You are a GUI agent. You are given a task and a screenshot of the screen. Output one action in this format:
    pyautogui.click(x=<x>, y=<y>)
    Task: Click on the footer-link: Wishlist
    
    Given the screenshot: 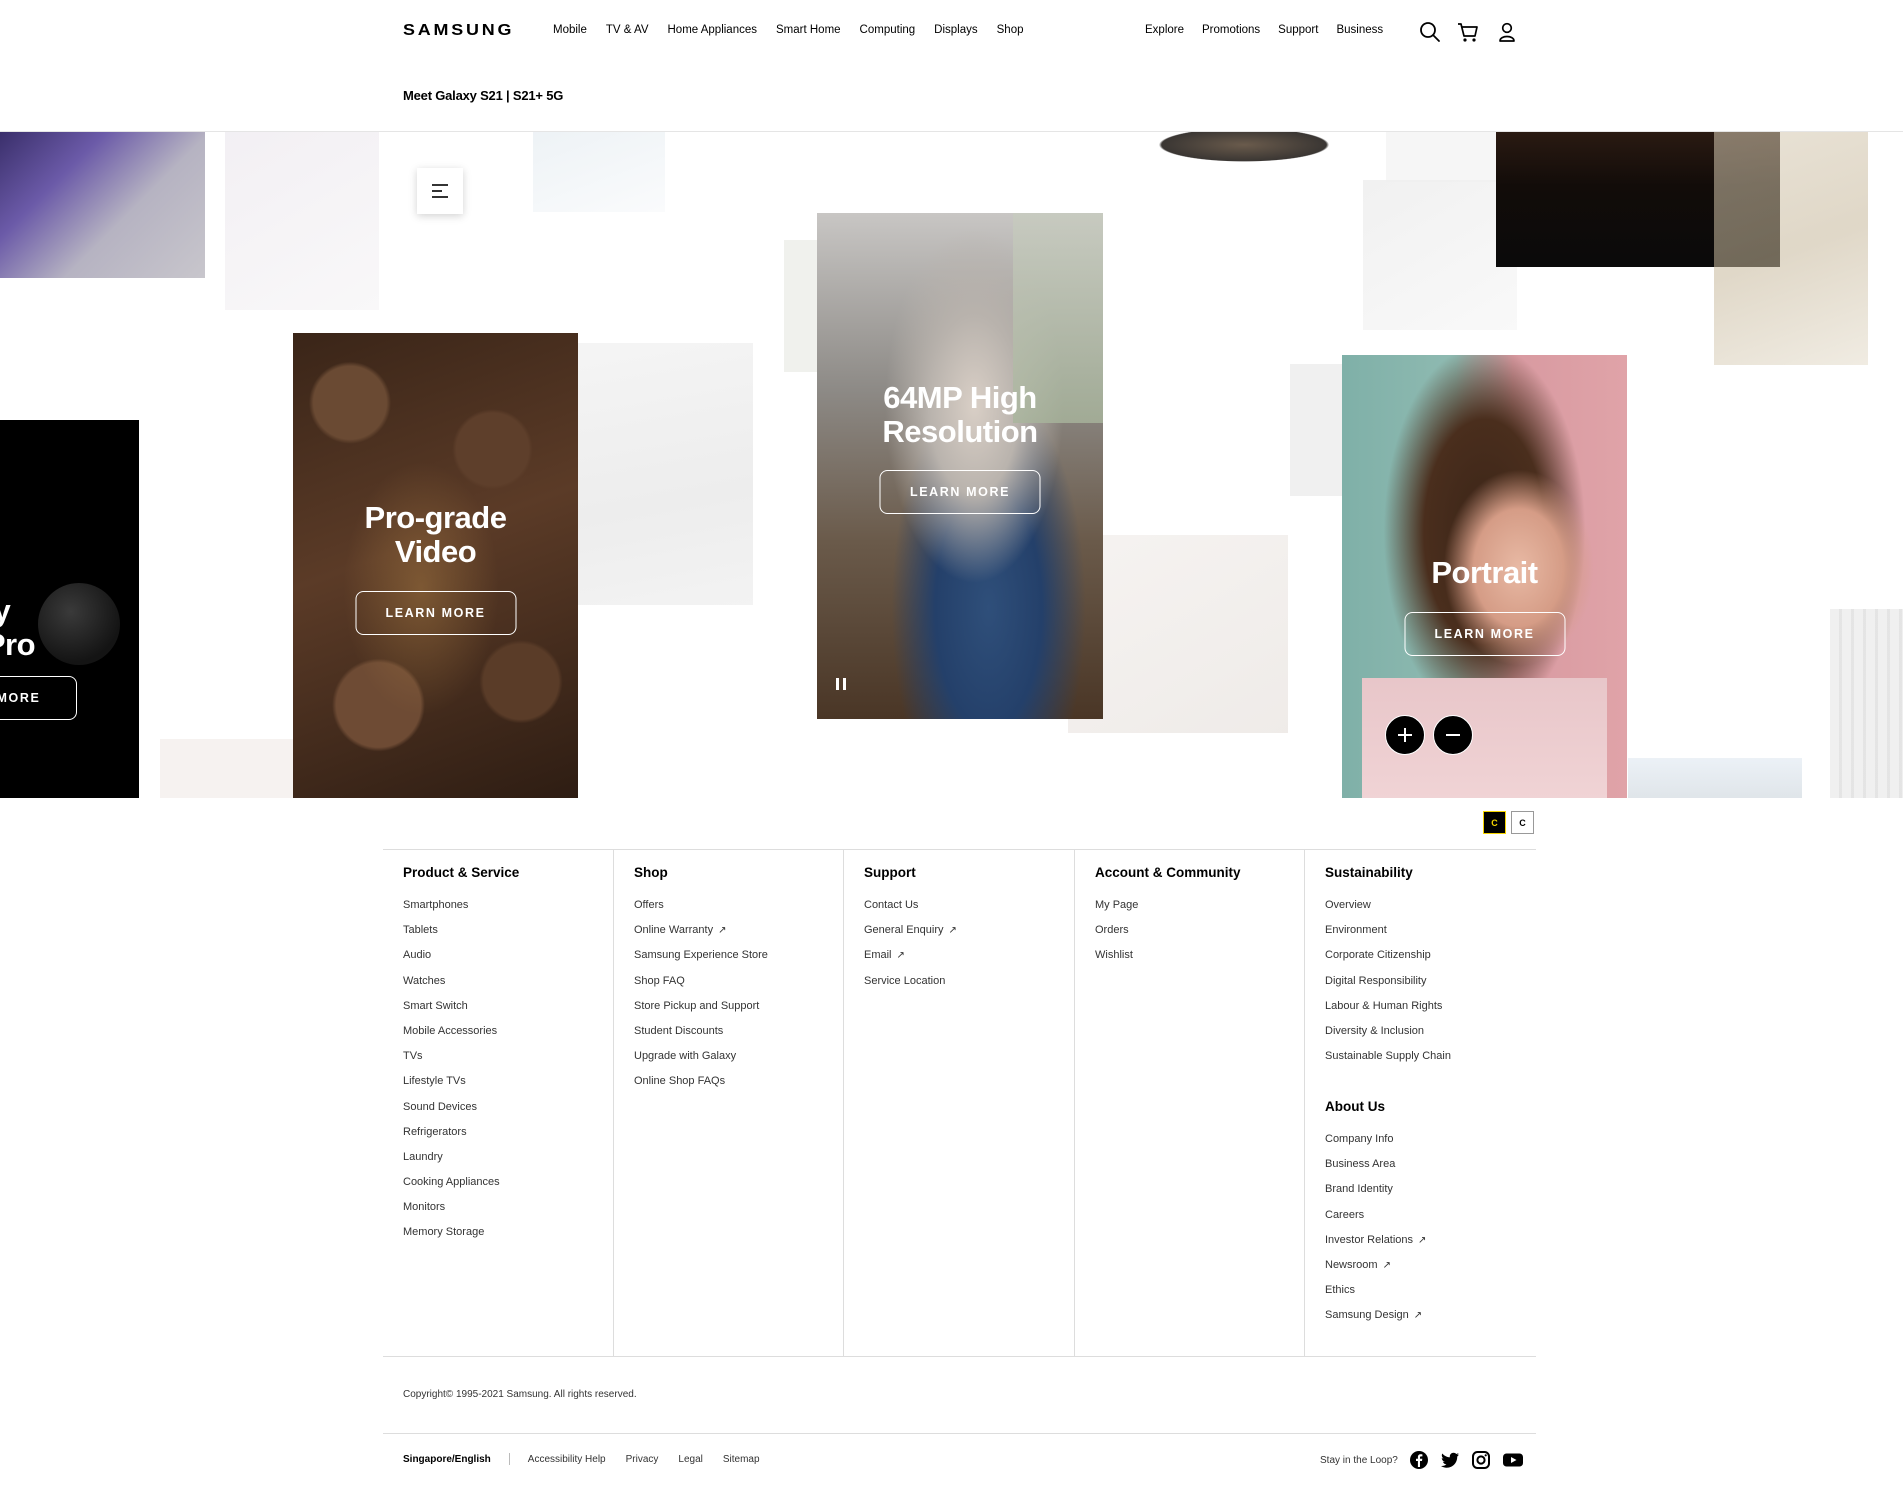 What is the action you would take?
    pyautogui.click(x=1116, y=960)
    